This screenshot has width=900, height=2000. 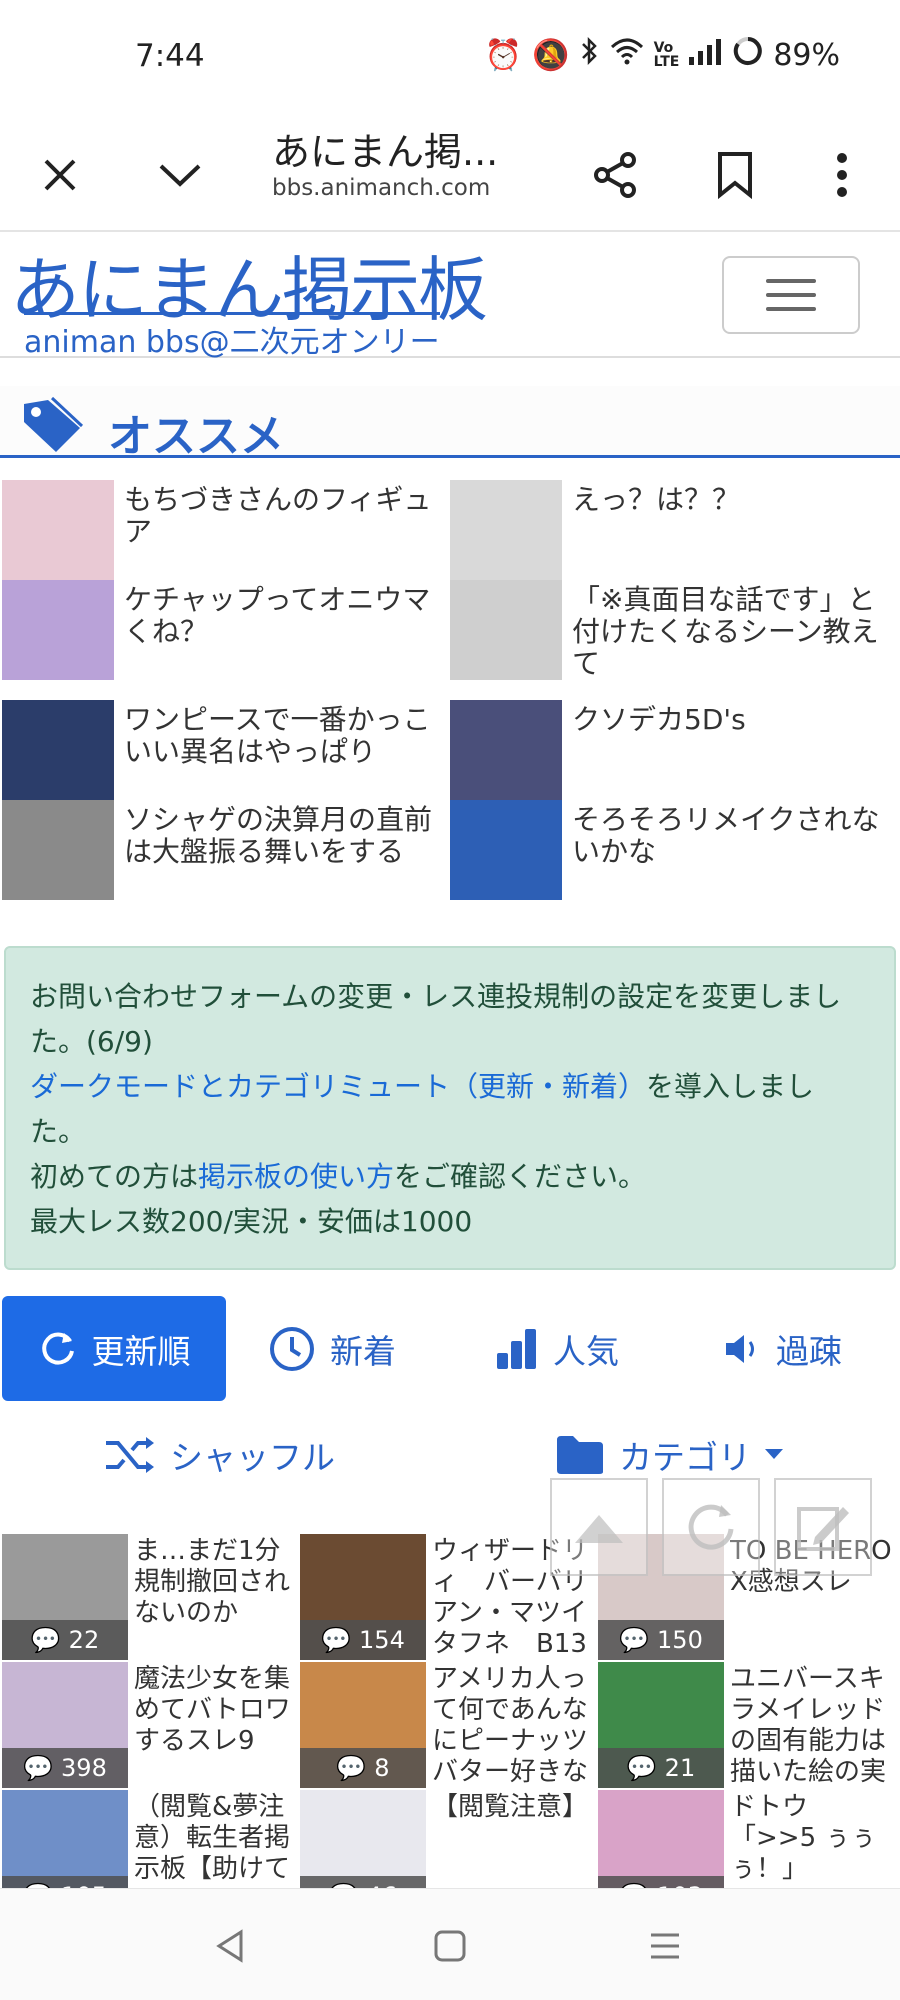 What do you see at coordinates (381, 188) in the screenshot?
I see `page-url: bbs.animanch.com` at bounding box center [381, 188].